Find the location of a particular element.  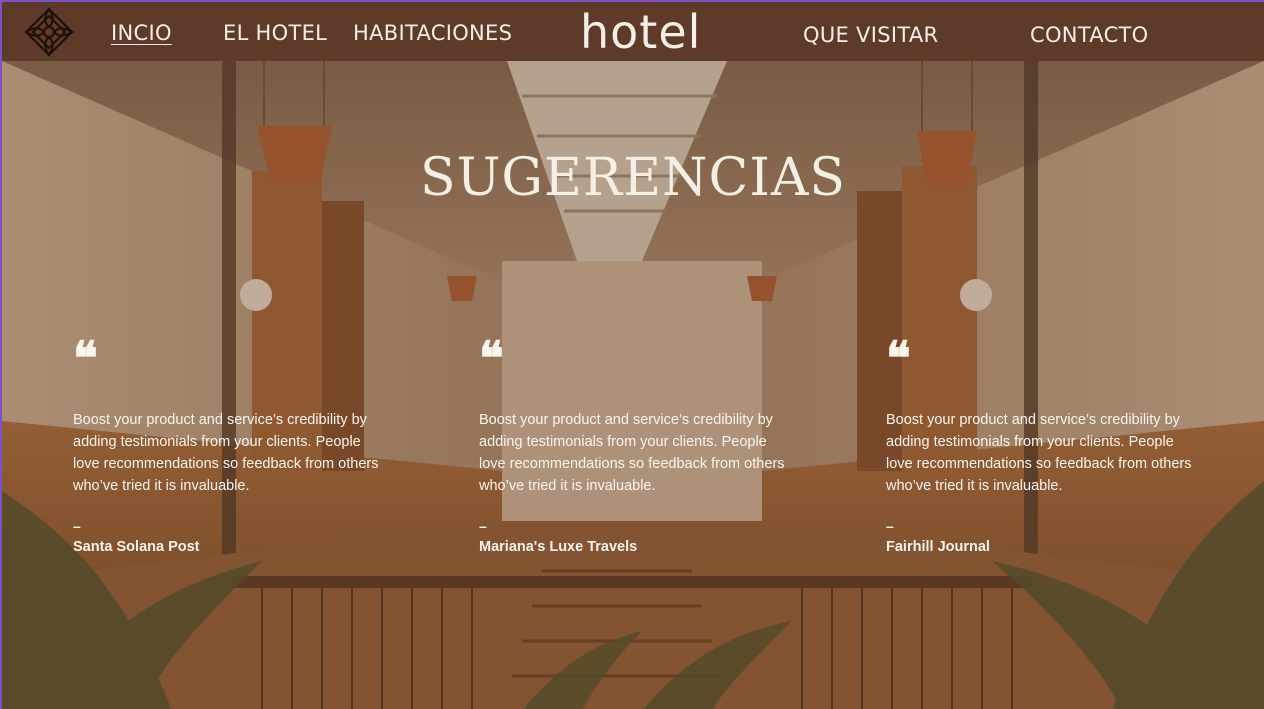

testimonial-source: Santa Solana Post is located at coordinates (136, 547).